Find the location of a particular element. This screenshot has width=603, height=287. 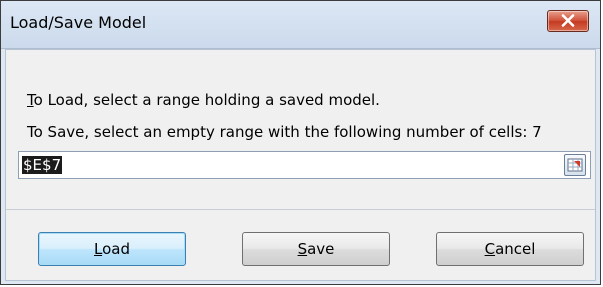

cancel-label: ancel is located at coordinates (515, 249).